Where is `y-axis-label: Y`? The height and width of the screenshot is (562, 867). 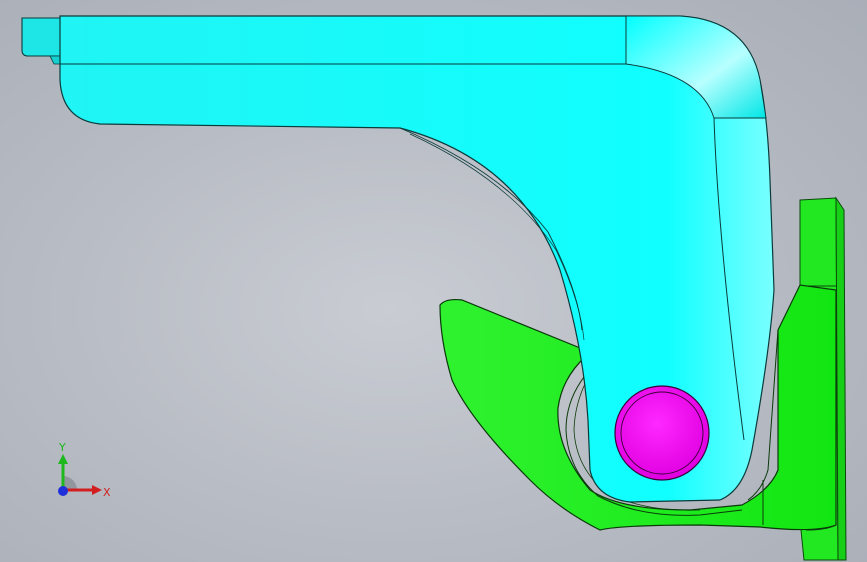 y-axis-label: Y is located at coordinates (62, 447).